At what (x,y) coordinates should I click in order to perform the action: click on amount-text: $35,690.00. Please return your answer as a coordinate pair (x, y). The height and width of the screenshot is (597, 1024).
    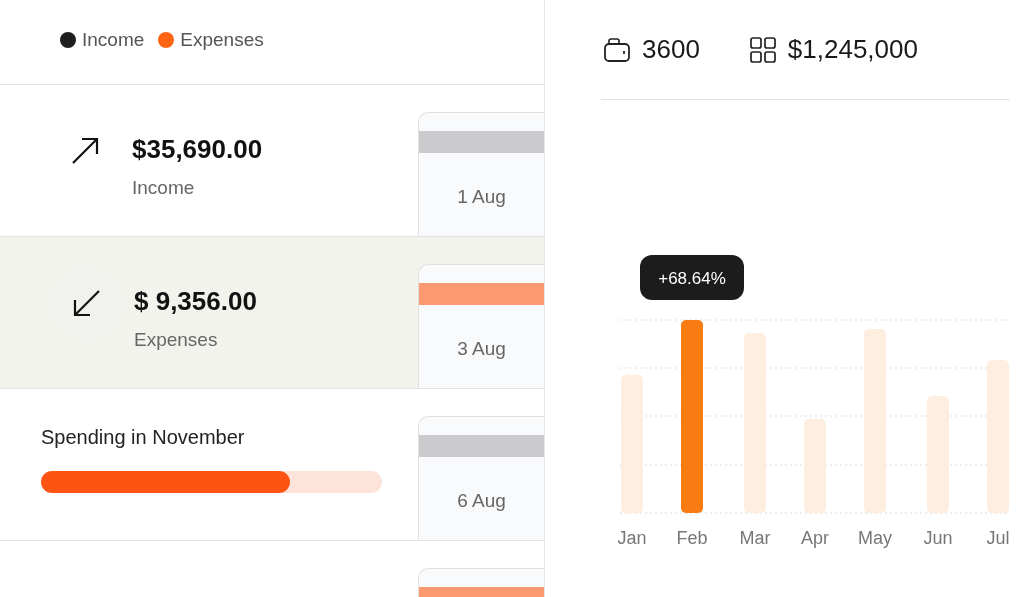
    Looking at the image, I should click on (197, 149).